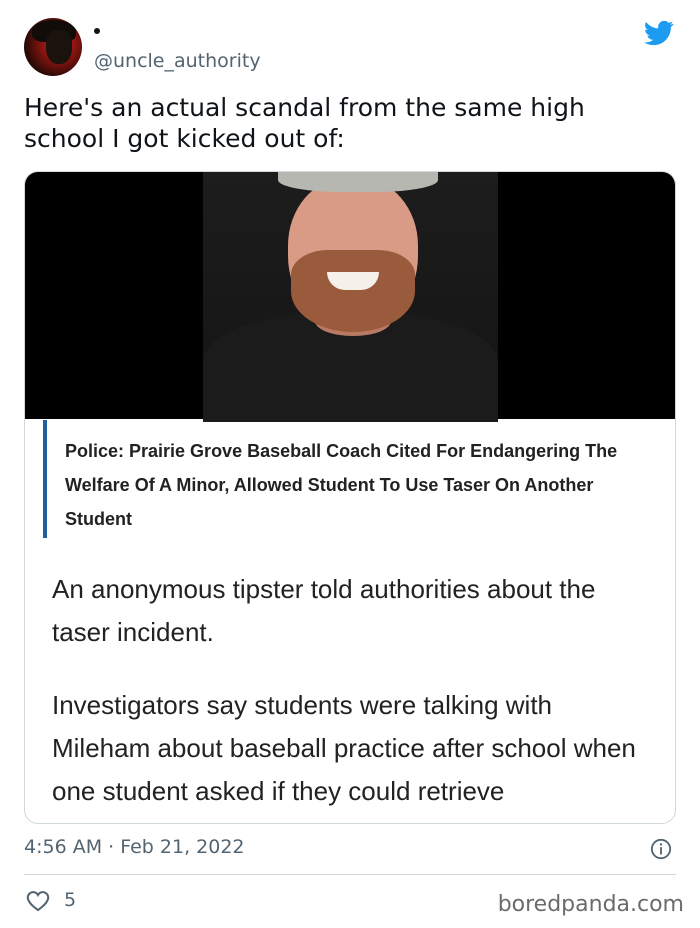  I want to click on watermark: boredpanda.com, so click(590, 904).